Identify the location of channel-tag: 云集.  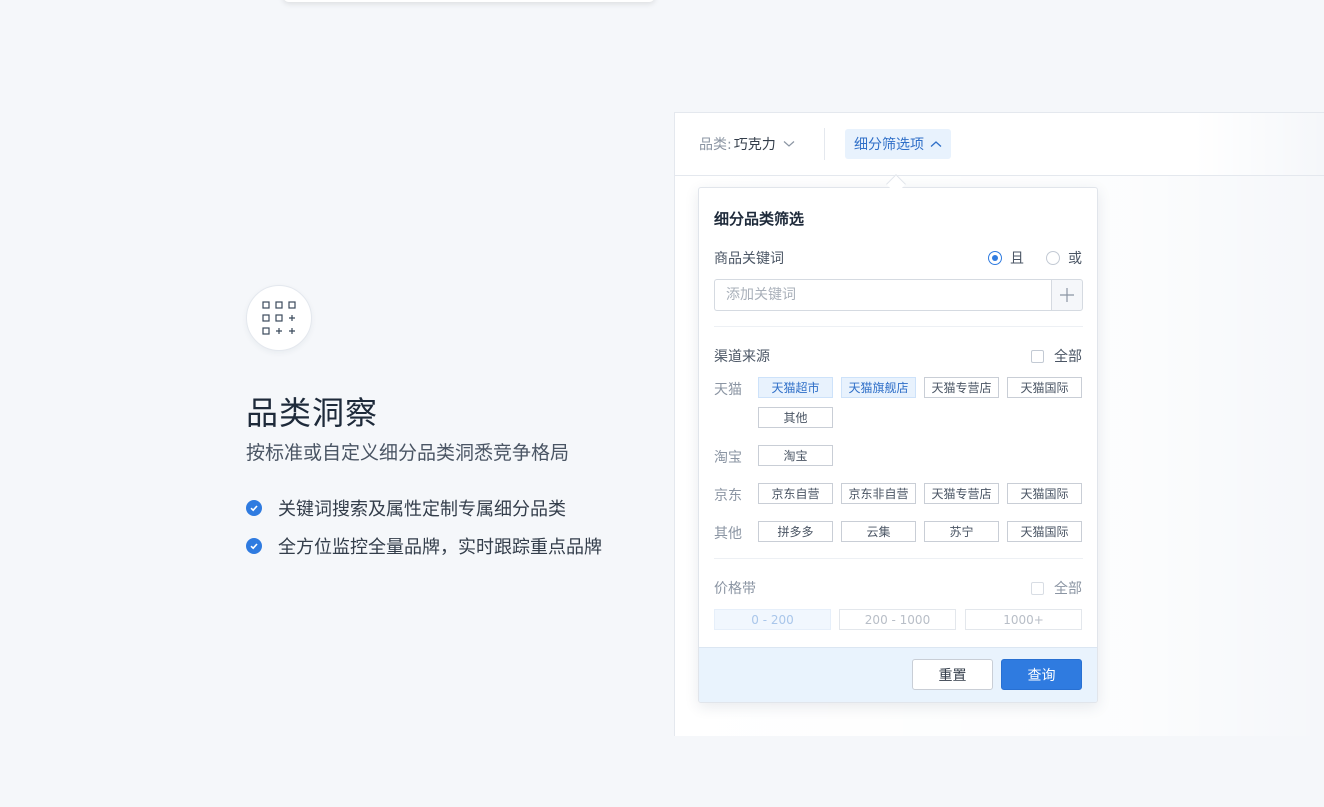
(878, 531).